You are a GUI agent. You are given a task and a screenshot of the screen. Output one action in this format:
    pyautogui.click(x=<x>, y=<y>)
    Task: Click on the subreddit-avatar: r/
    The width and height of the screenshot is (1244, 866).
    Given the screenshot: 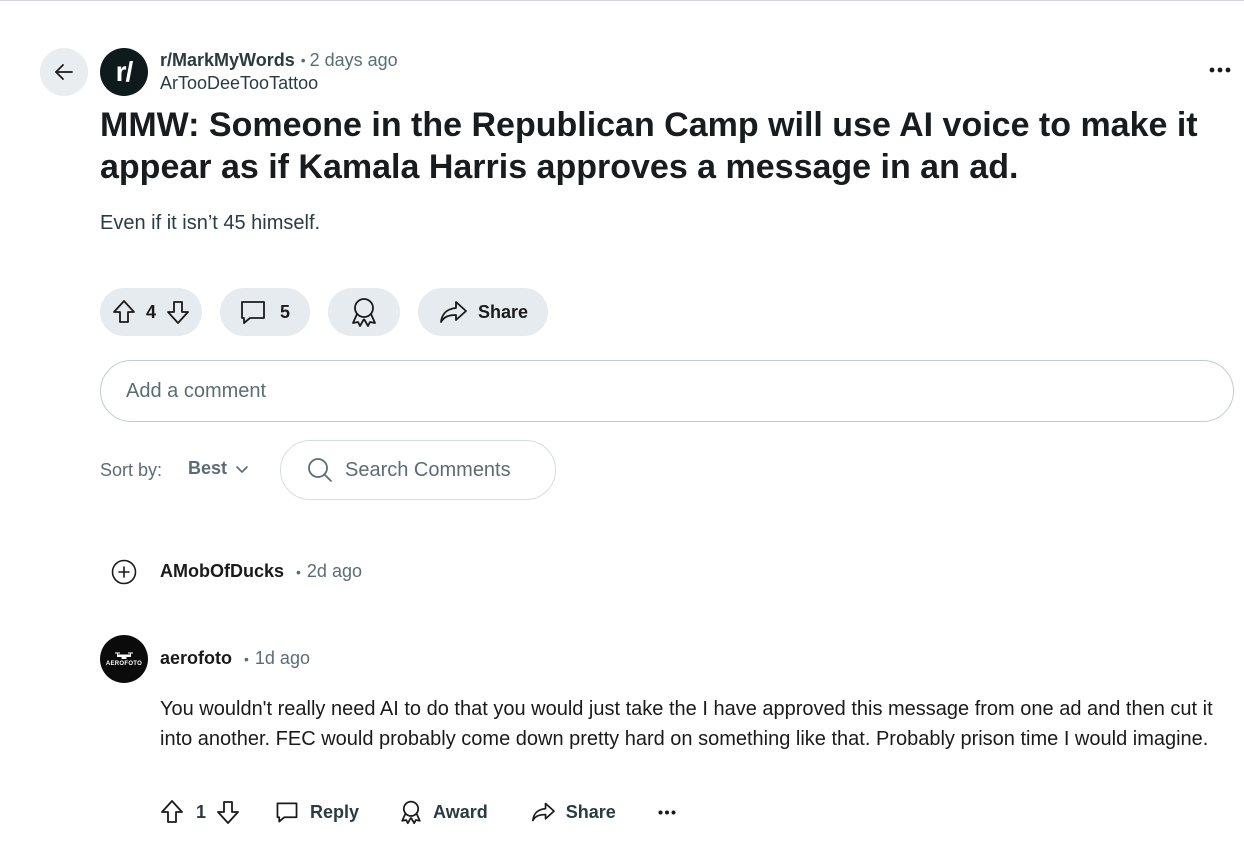 What is the action you would take?
    pyautogui.click(x=124, y=72)
    